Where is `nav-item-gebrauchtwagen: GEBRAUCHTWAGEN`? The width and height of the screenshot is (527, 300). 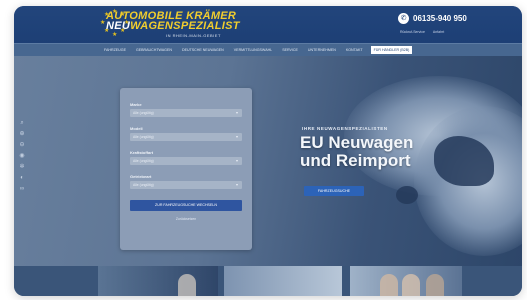
nav-item-gebrauchtwagen: GEBRAUCHTWAGEN is located at coordinates (154, 50).